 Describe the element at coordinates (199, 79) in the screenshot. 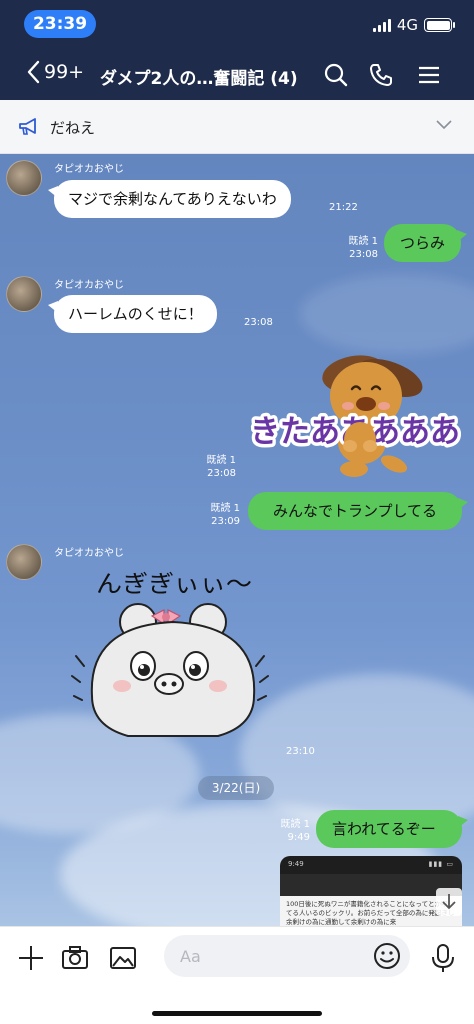

I see `chat-title: ダメプ2人の…奮闘記 (4)` at that location.